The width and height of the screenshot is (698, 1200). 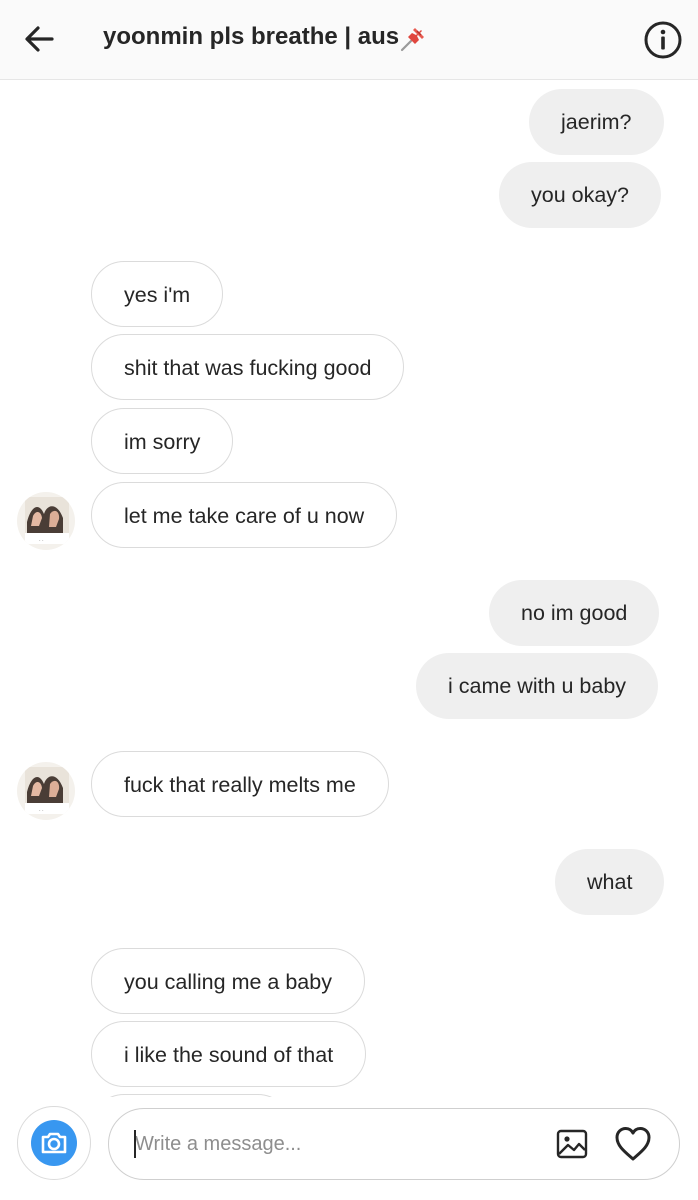 I want to click on outgoing-message: you okay?, so click(x=580, y=195).